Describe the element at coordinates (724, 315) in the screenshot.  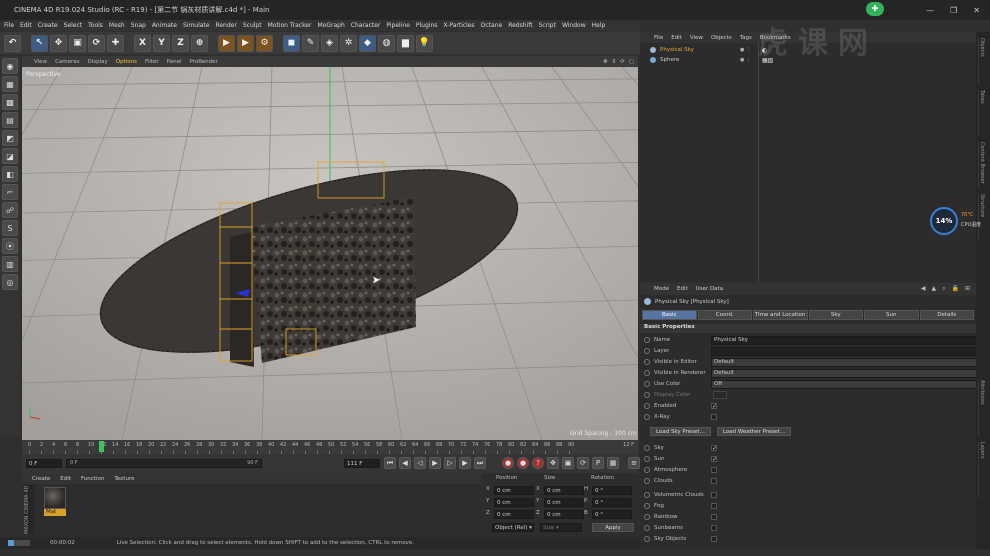
I see `tab-coord: Coord.` at that location.